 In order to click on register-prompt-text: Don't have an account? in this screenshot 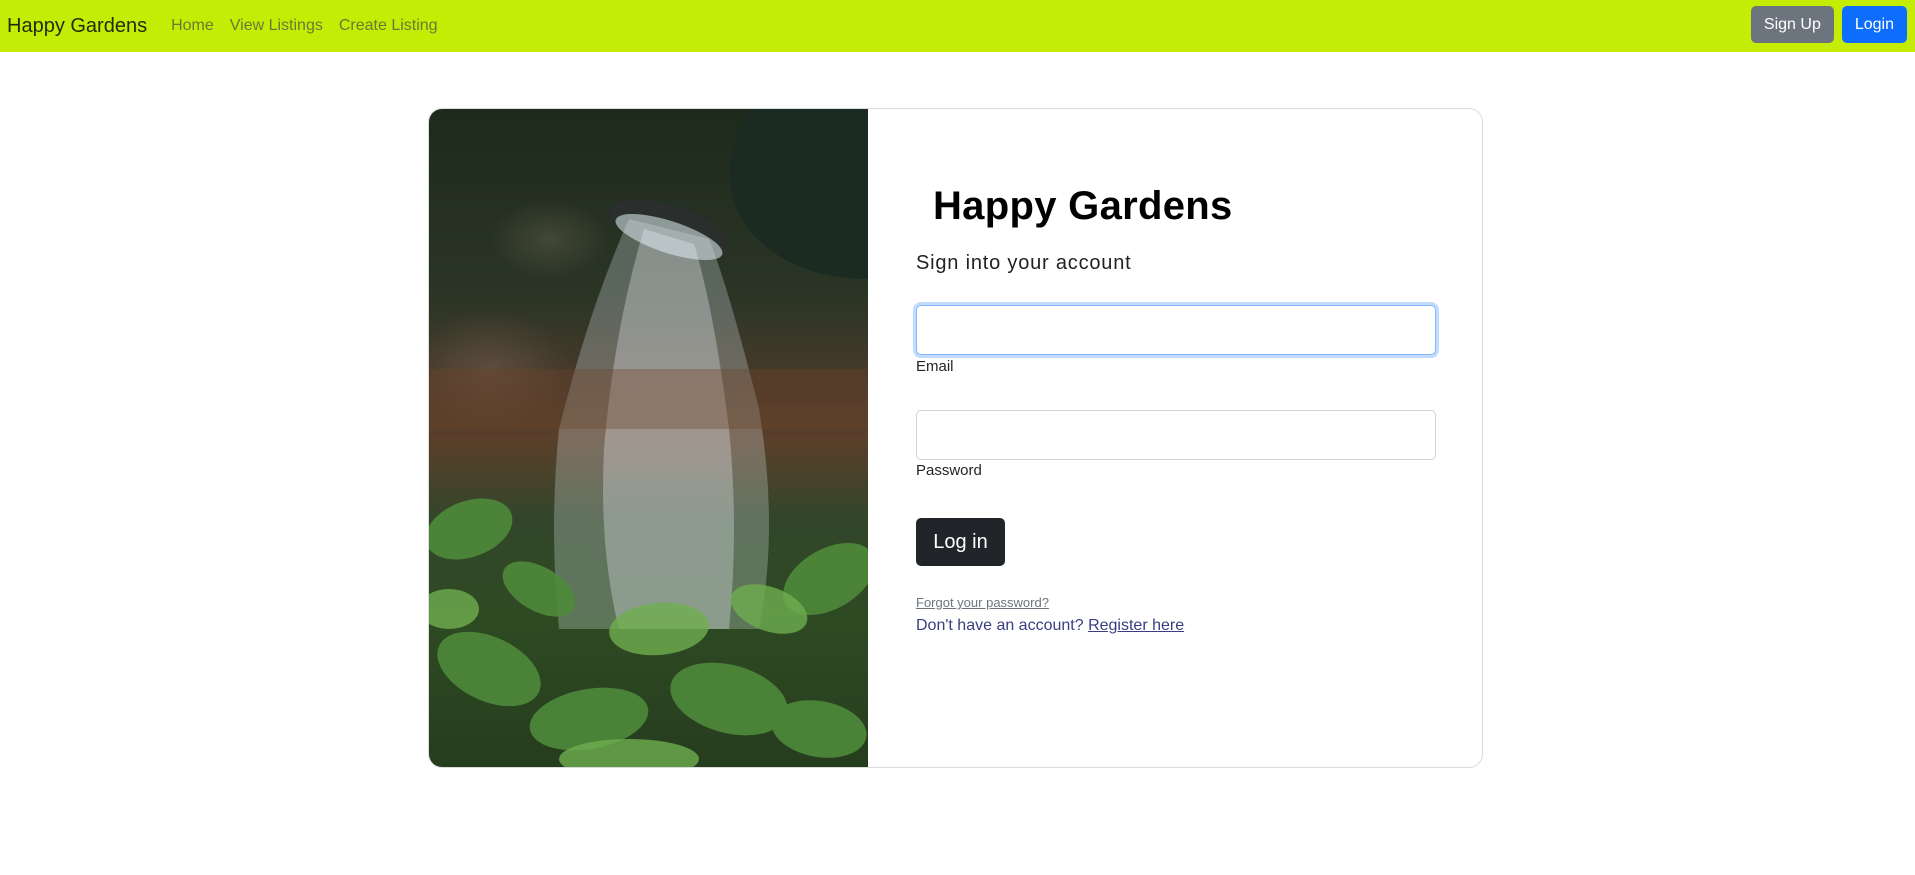, I will do `click(1000, 625)`.